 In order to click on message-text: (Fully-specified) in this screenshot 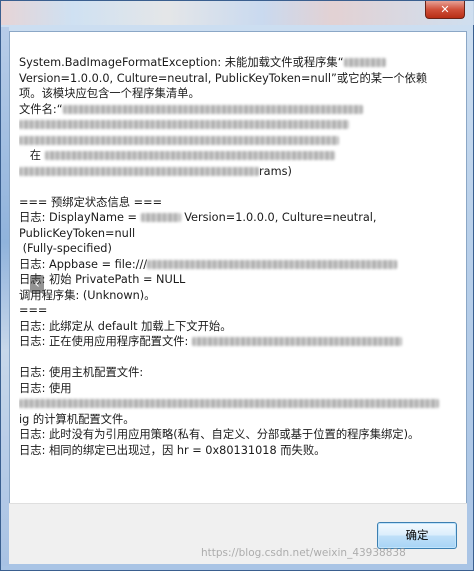, I will do `click(65, 248)`.